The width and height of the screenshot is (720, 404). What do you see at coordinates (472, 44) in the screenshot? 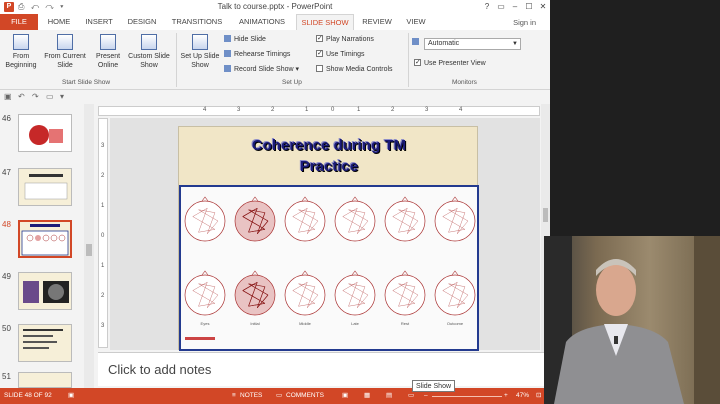
I see `monitor-select: Automatic ▼` at bounding box center [472, 44].